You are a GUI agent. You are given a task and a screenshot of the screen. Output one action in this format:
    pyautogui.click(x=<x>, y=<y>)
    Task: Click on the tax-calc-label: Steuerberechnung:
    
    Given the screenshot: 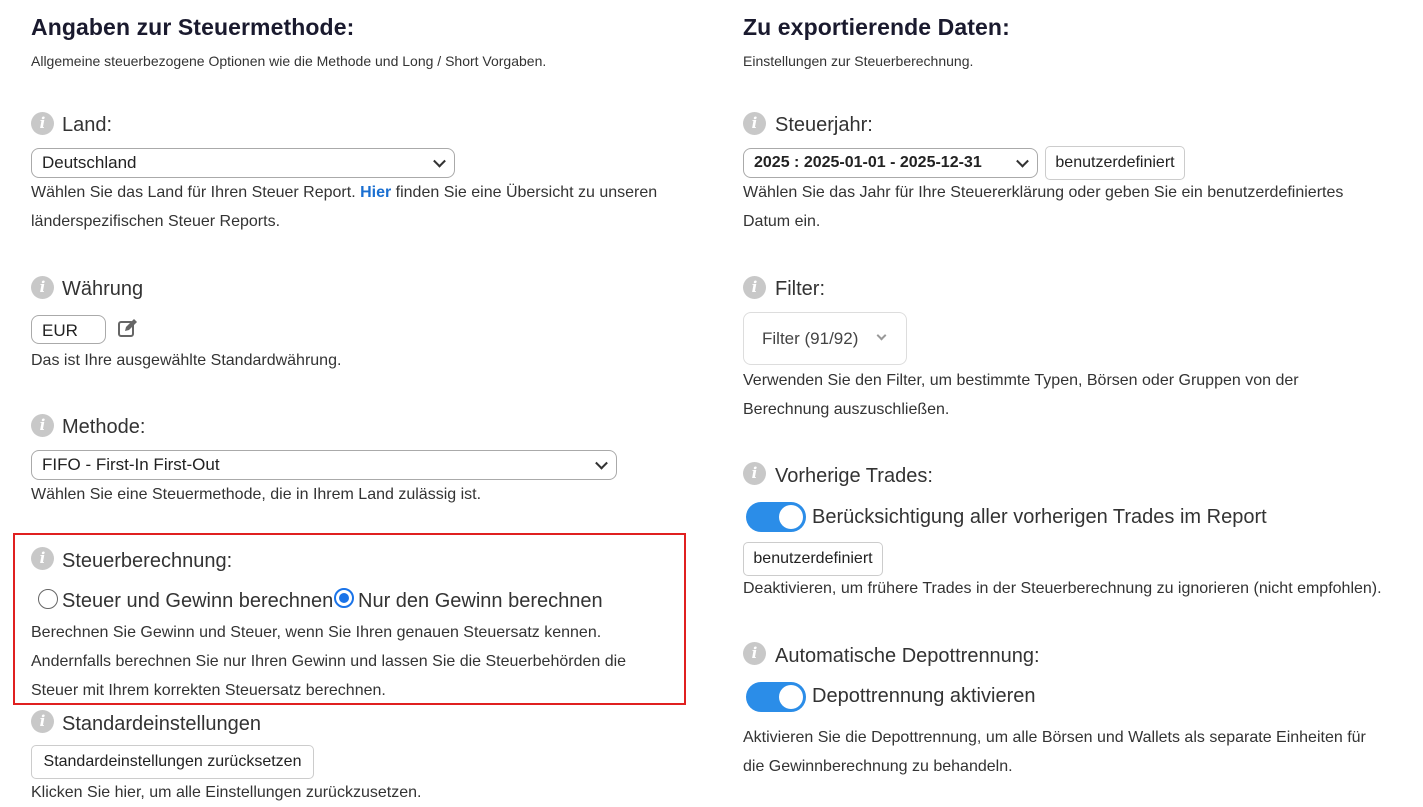 What is the action you would take?
    pyautogui.click(x=147, y=561)
    